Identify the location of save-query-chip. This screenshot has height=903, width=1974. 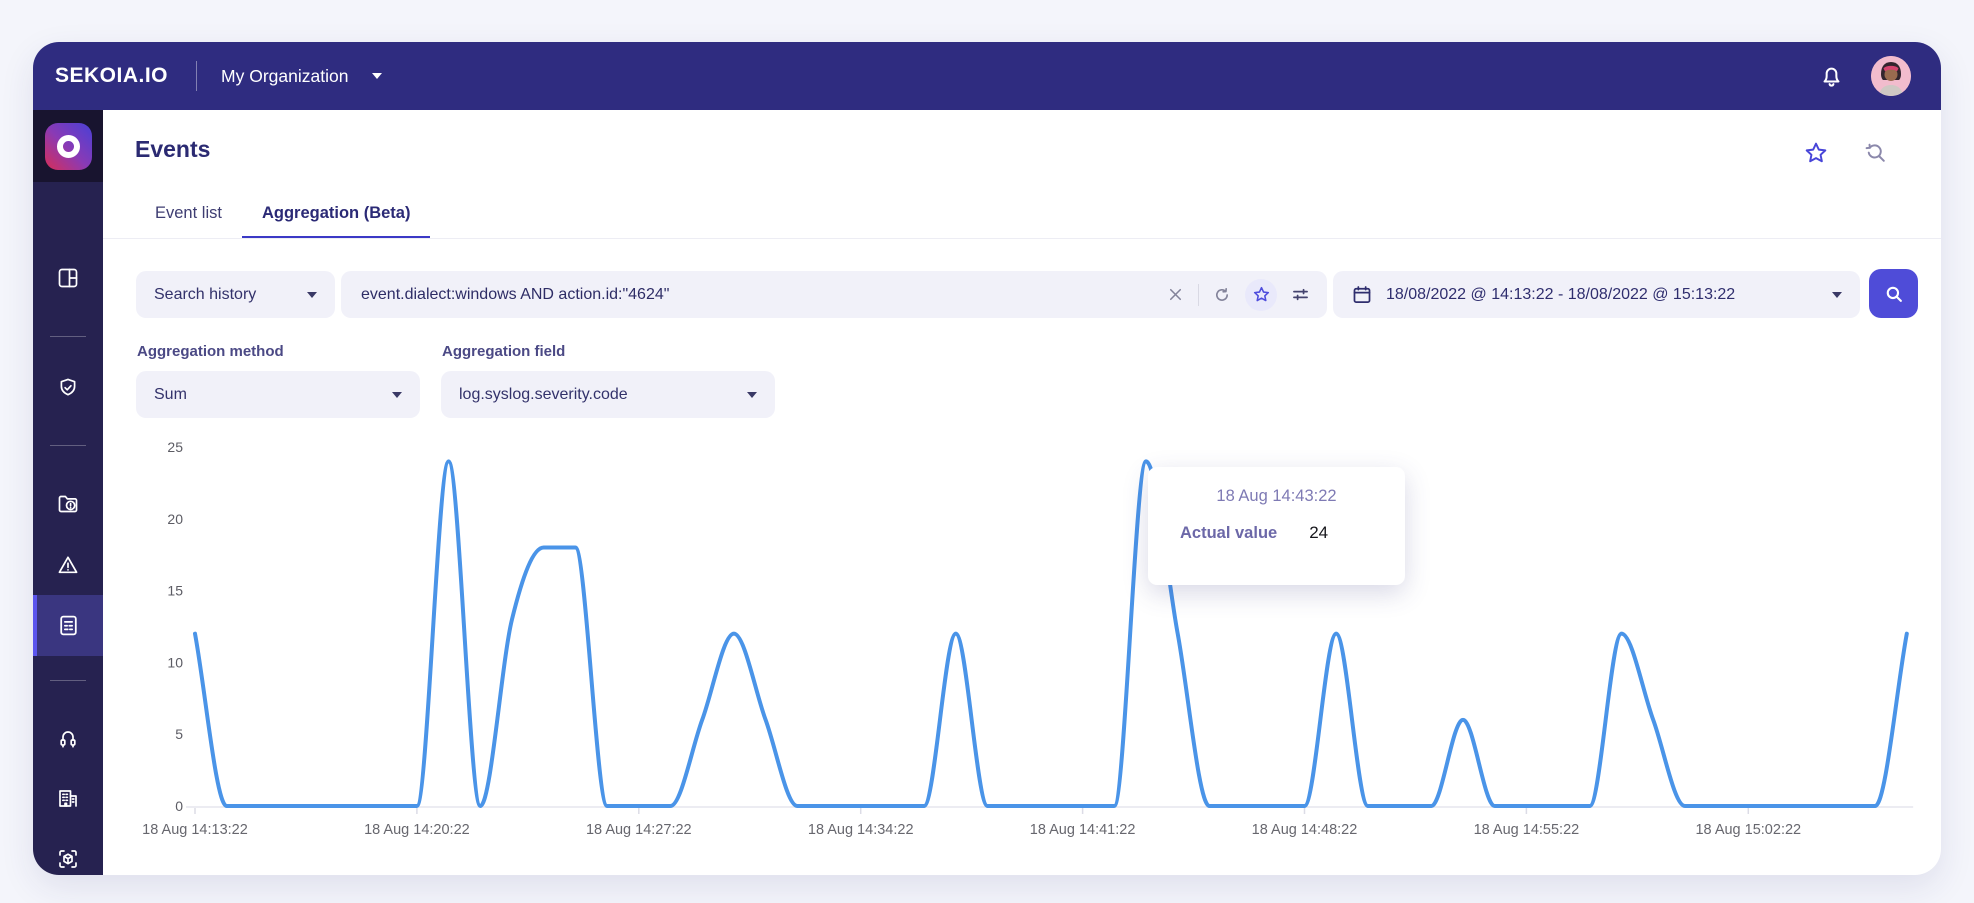
(1261, 294).